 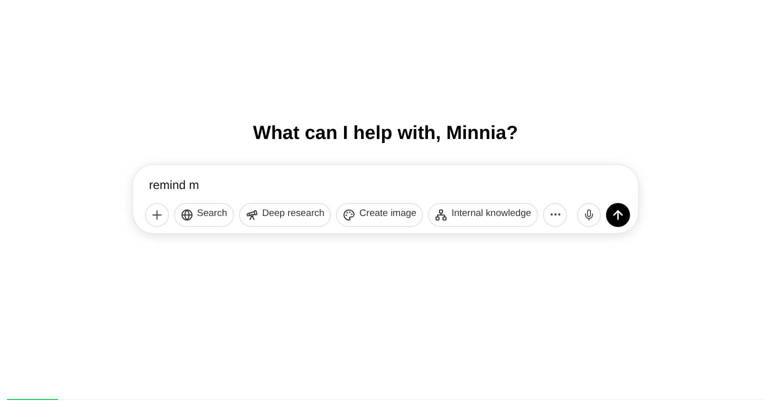 I want to click on globe-icon, so click(x=187, y=214).